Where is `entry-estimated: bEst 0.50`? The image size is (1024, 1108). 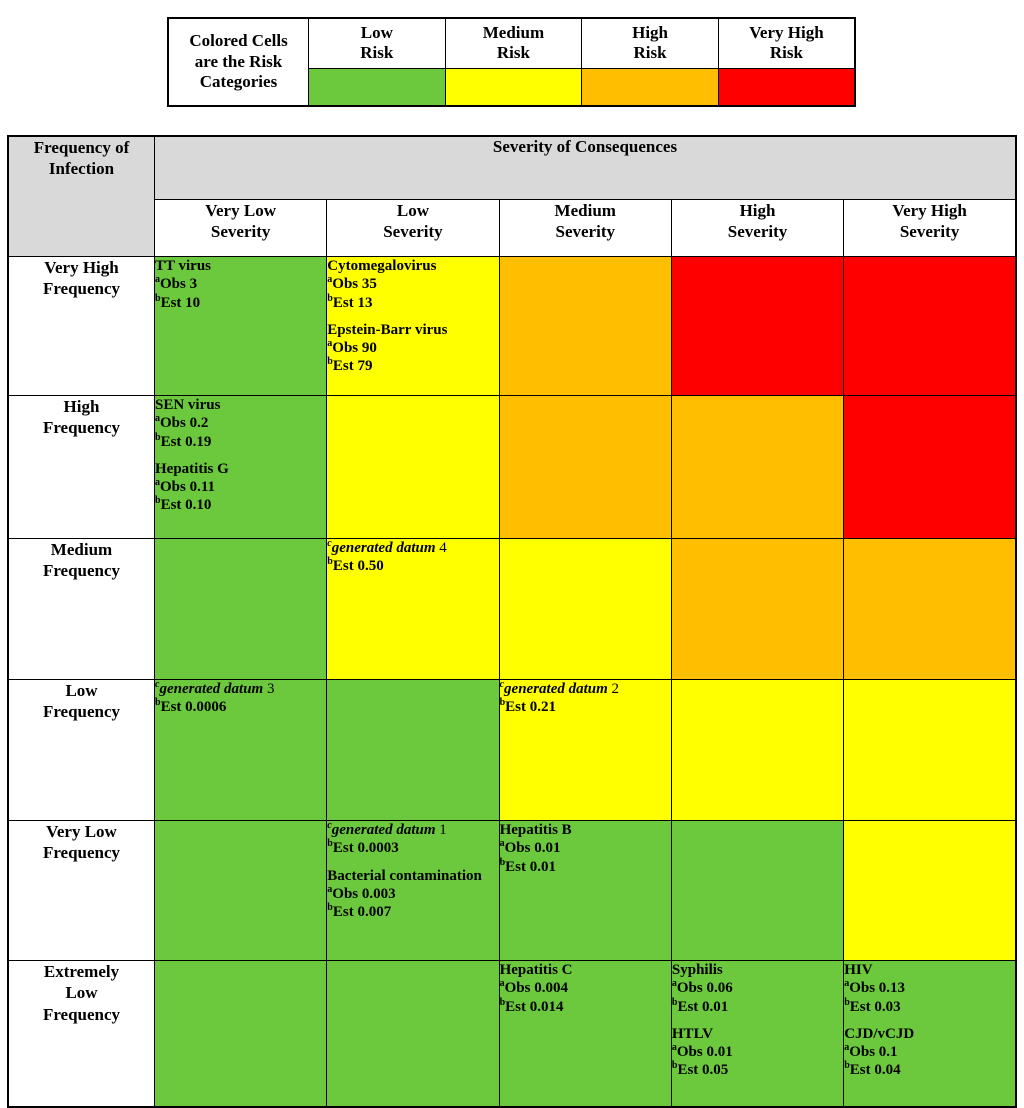 entry-estimated: bEst 0.50 is located at coordinates (412, 566).